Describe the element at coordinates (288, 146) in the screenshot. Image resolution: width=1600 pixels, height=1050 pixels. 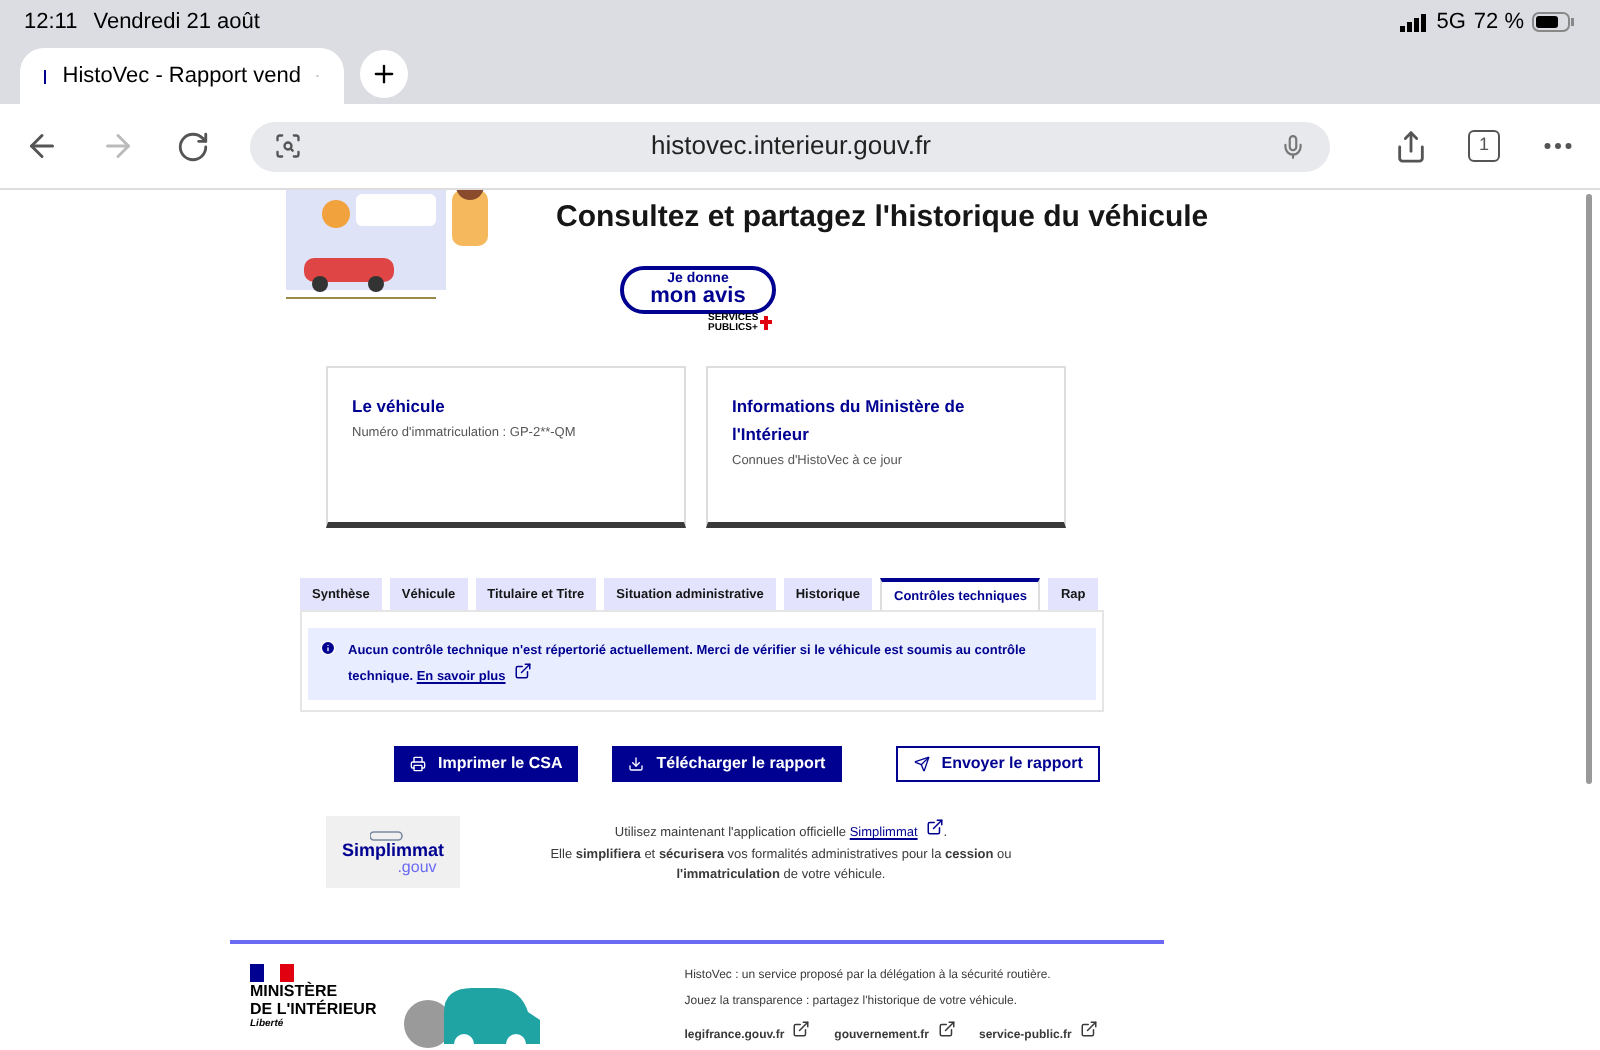
I see `lens-icon` at that location.